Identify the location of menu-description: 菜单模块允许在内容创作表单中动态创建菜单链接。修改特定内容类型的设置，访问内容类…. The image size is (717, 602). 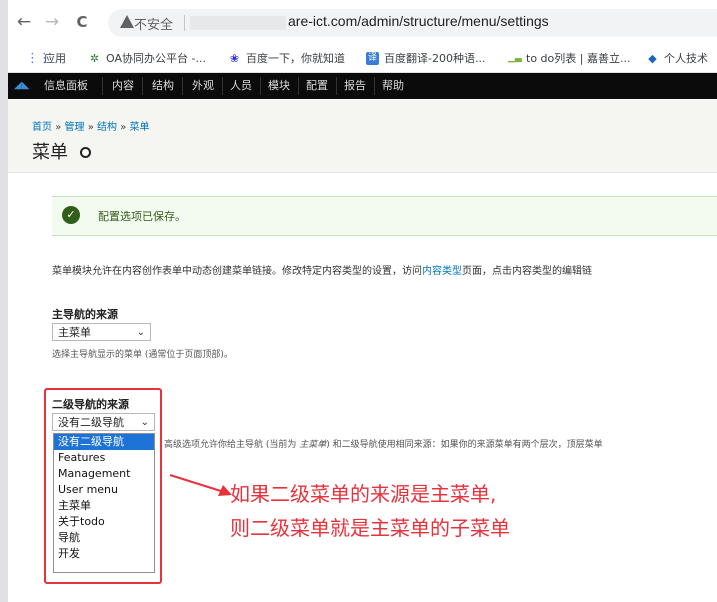
(322, 269).